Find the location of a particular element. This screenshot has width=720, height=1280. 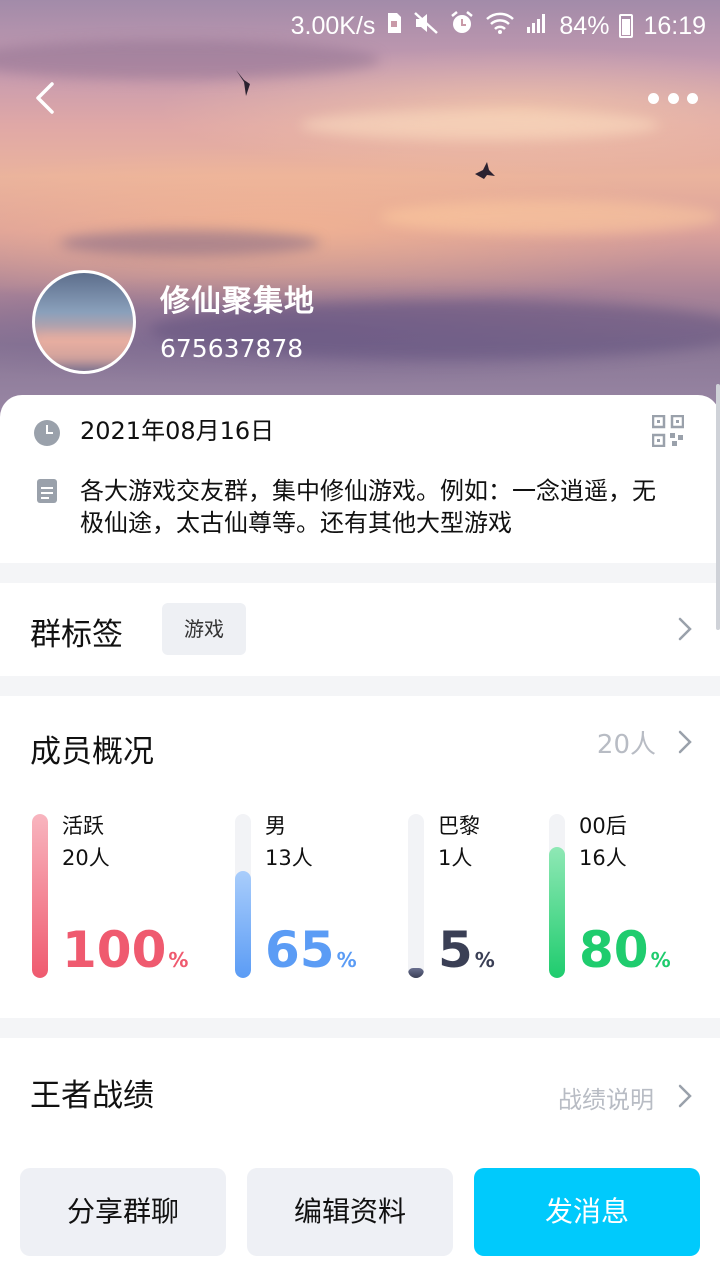

chevron-left-icon is located at coordinates (45, 98).